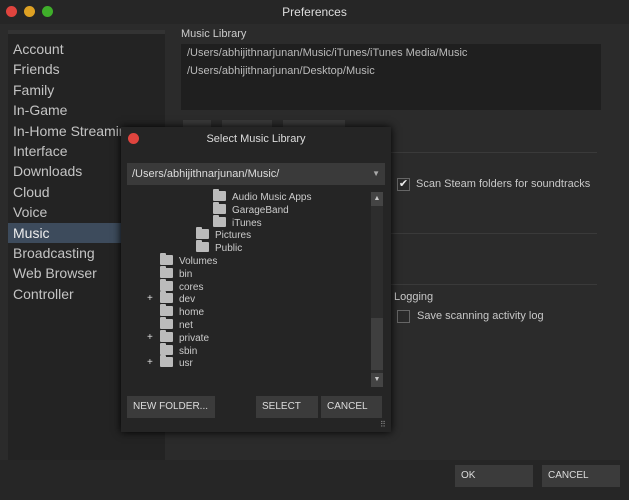  Describe the element at coordinates (194, 338) in the screenshot. I see `folder-name: private` at that location.